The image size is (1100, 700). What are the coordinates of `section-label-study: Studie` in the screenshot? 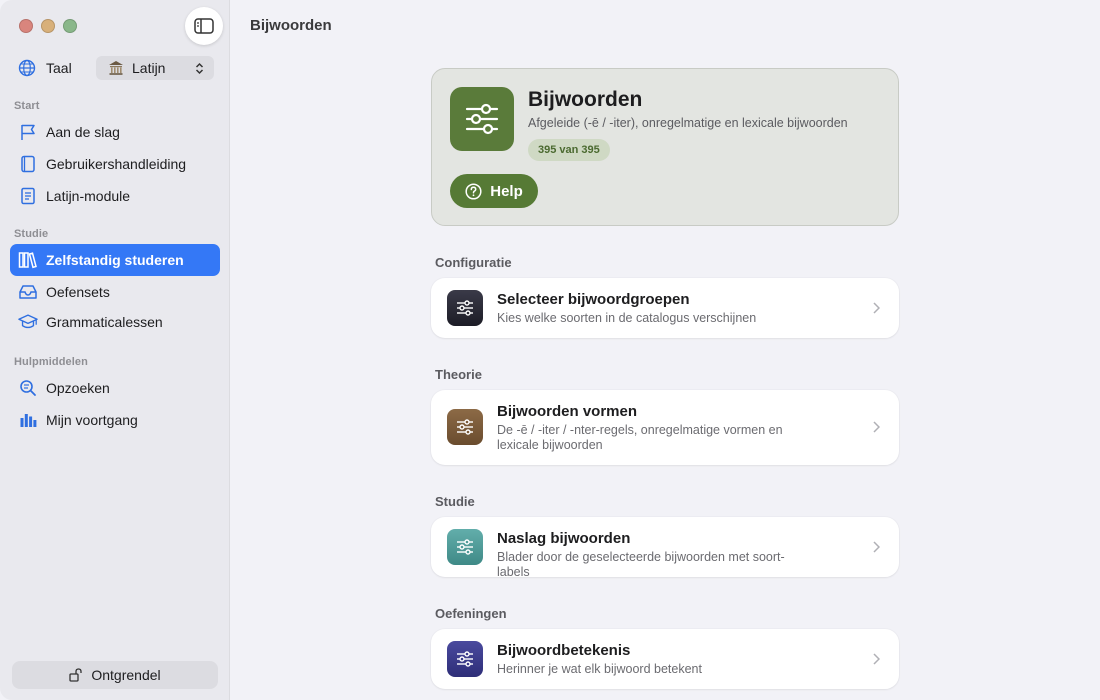 It's located at (31, 234).